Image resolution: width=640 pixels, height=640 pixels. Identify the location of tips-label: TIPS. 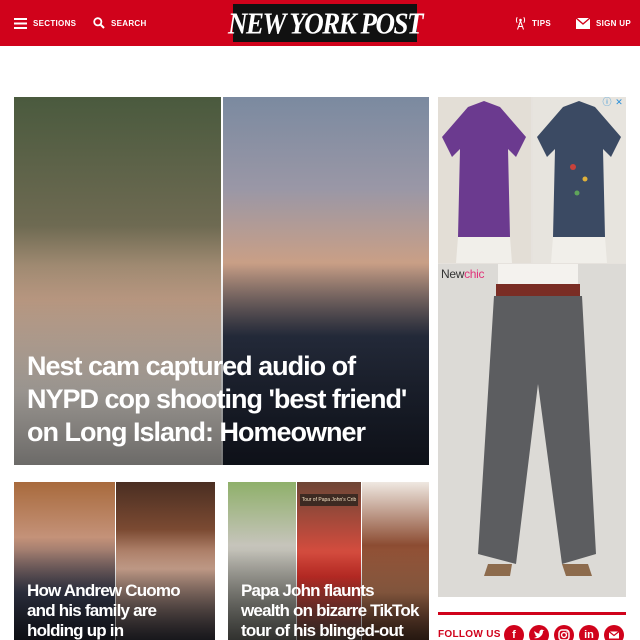
(541, 23).